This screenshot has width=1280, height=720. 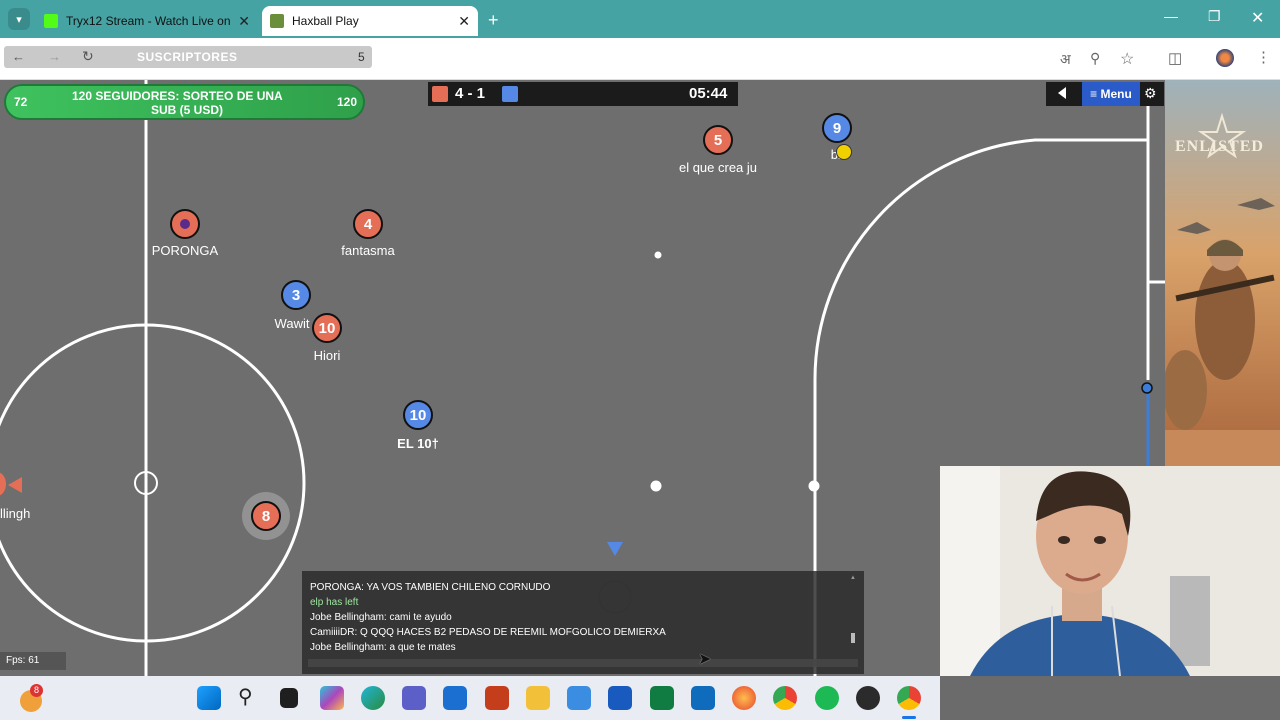 I want to click on fps-counter: Fps: 61, so click(x=33, y=661).